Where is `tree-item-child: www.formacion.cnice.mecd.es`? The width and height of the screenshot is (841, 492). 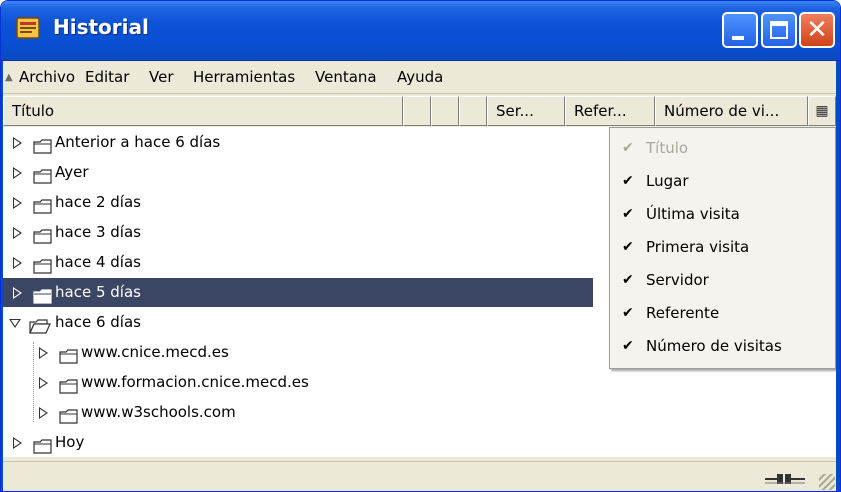 tree-item-child: www.formacion.cnice.mecd.es is located at coordinates (298, 382).